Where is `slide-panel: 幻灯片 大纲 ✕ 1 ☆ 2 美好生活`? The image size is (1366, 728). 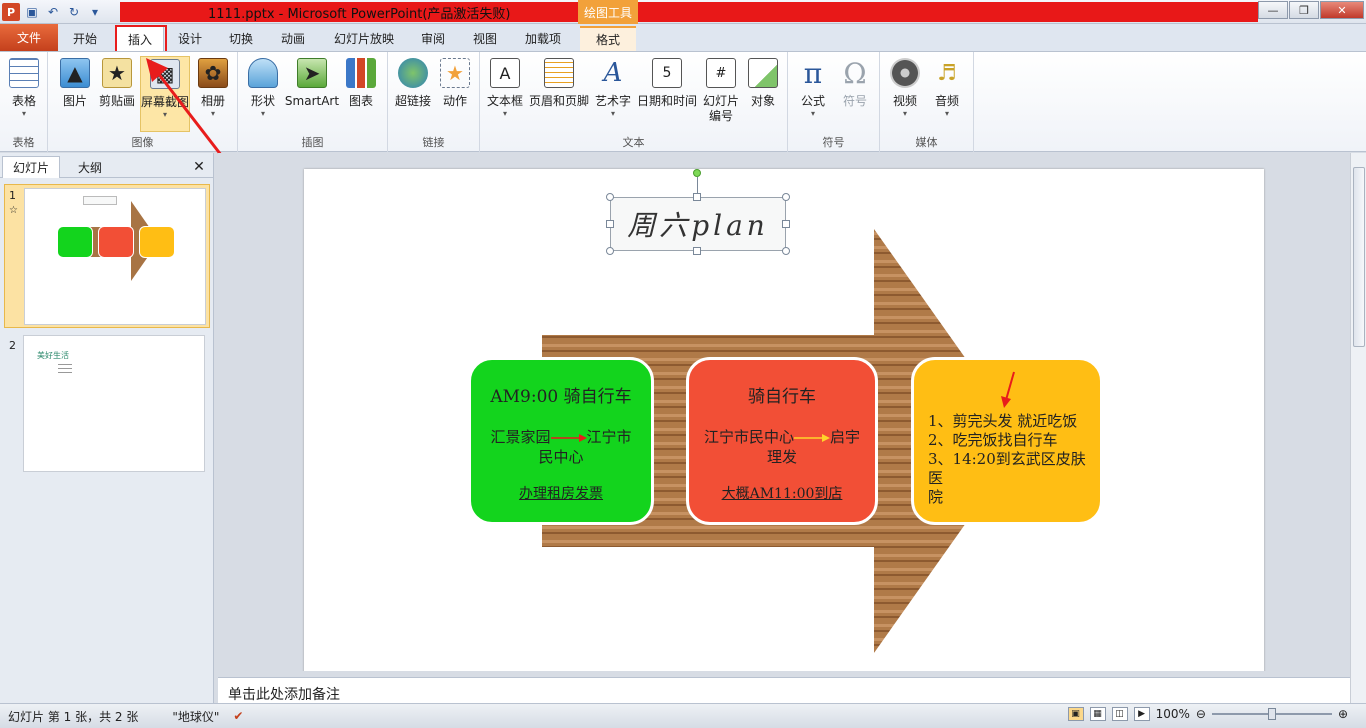 slide-panel: 幻灯片 大纲 ✕ 1 ☆ 2 美好生活 is located at coordinates (107, 428).